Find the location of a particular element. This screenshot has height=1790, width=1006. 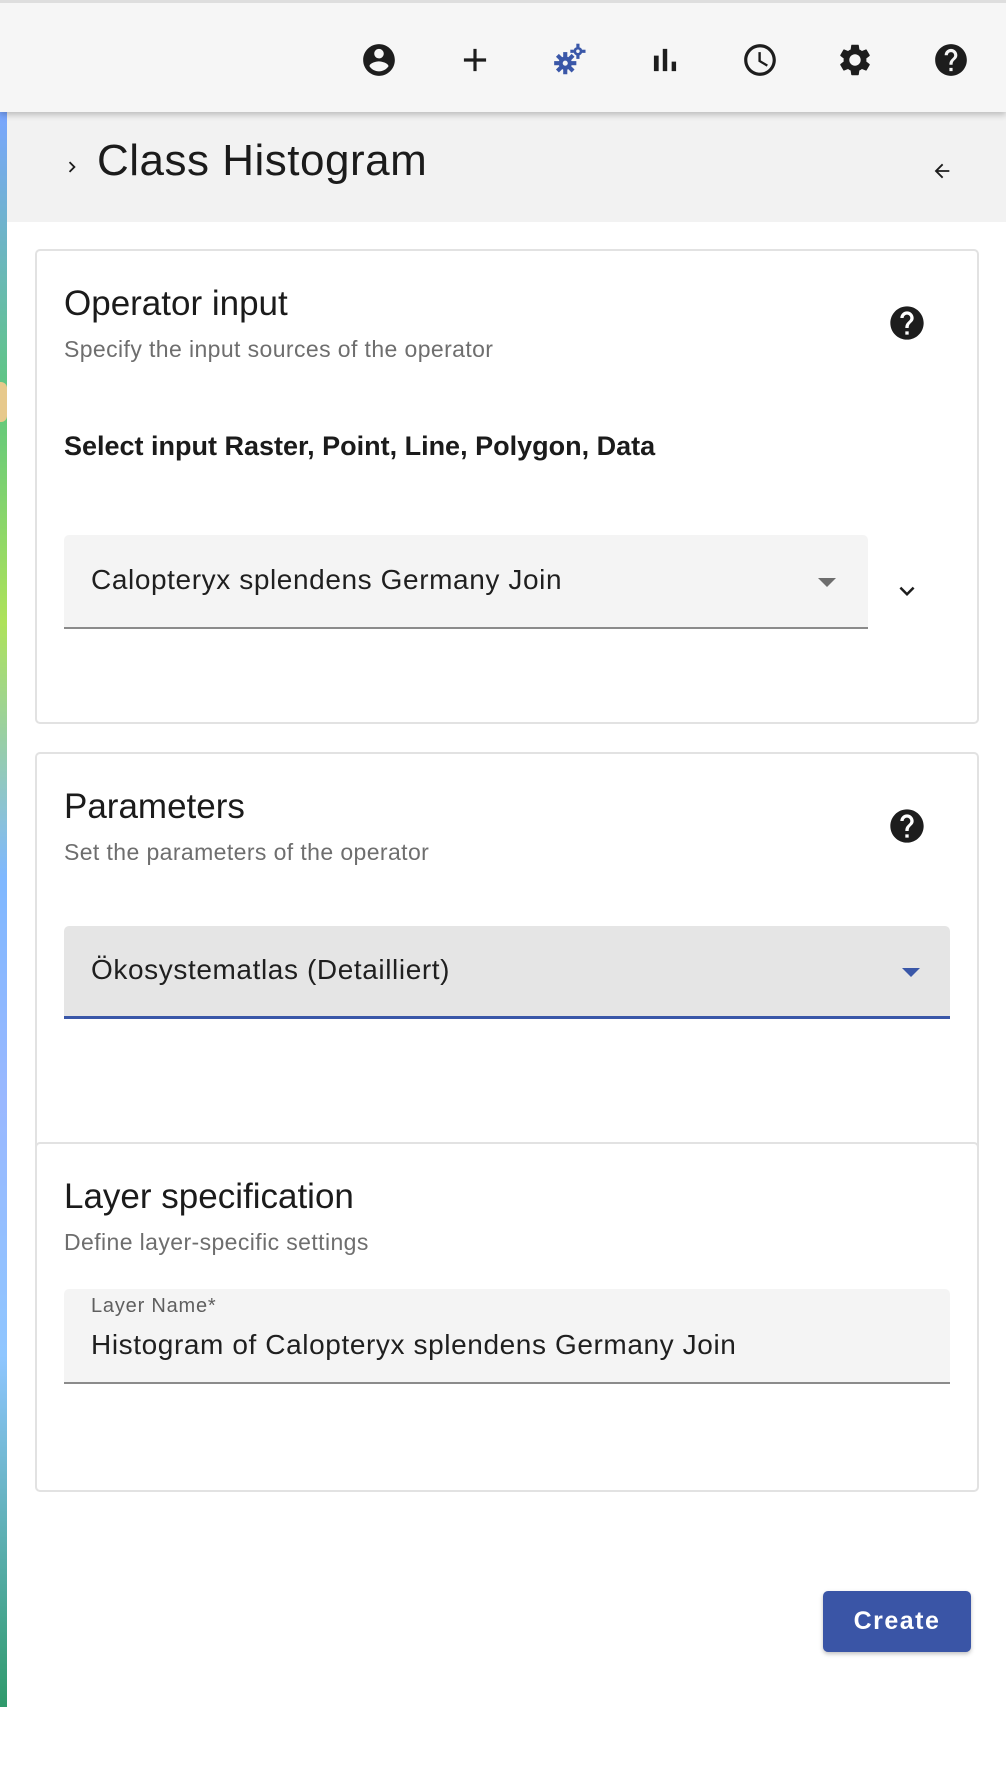

settings-icon is located at coordinates (855, 60).